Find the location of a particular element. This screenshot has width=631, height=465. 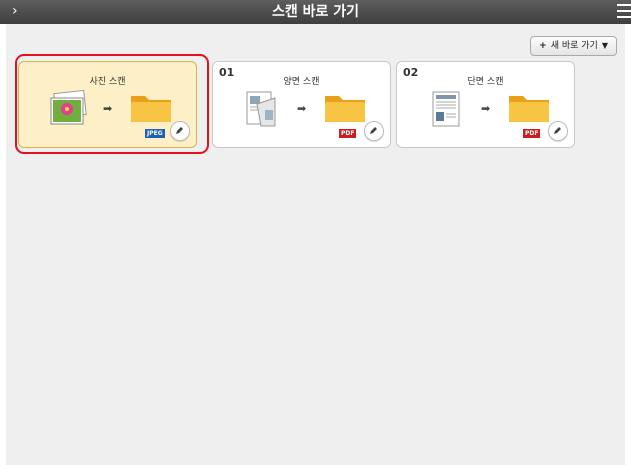

shortcut-label: 단면 스캔 is located at coordinates (485, 82).